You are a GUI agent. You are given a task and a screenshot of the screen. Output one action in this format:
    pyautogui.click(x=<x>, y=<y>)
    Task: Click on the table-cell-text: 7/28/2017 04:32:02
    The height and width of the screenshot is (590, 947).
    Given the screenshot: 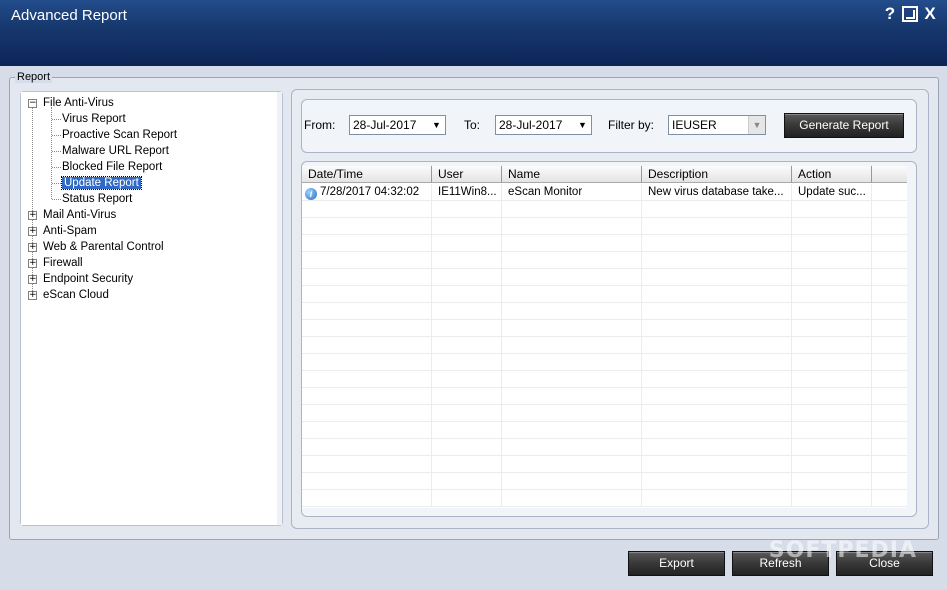 What is the action you would take?
    pyautogui.click(x=370, y=192)
    